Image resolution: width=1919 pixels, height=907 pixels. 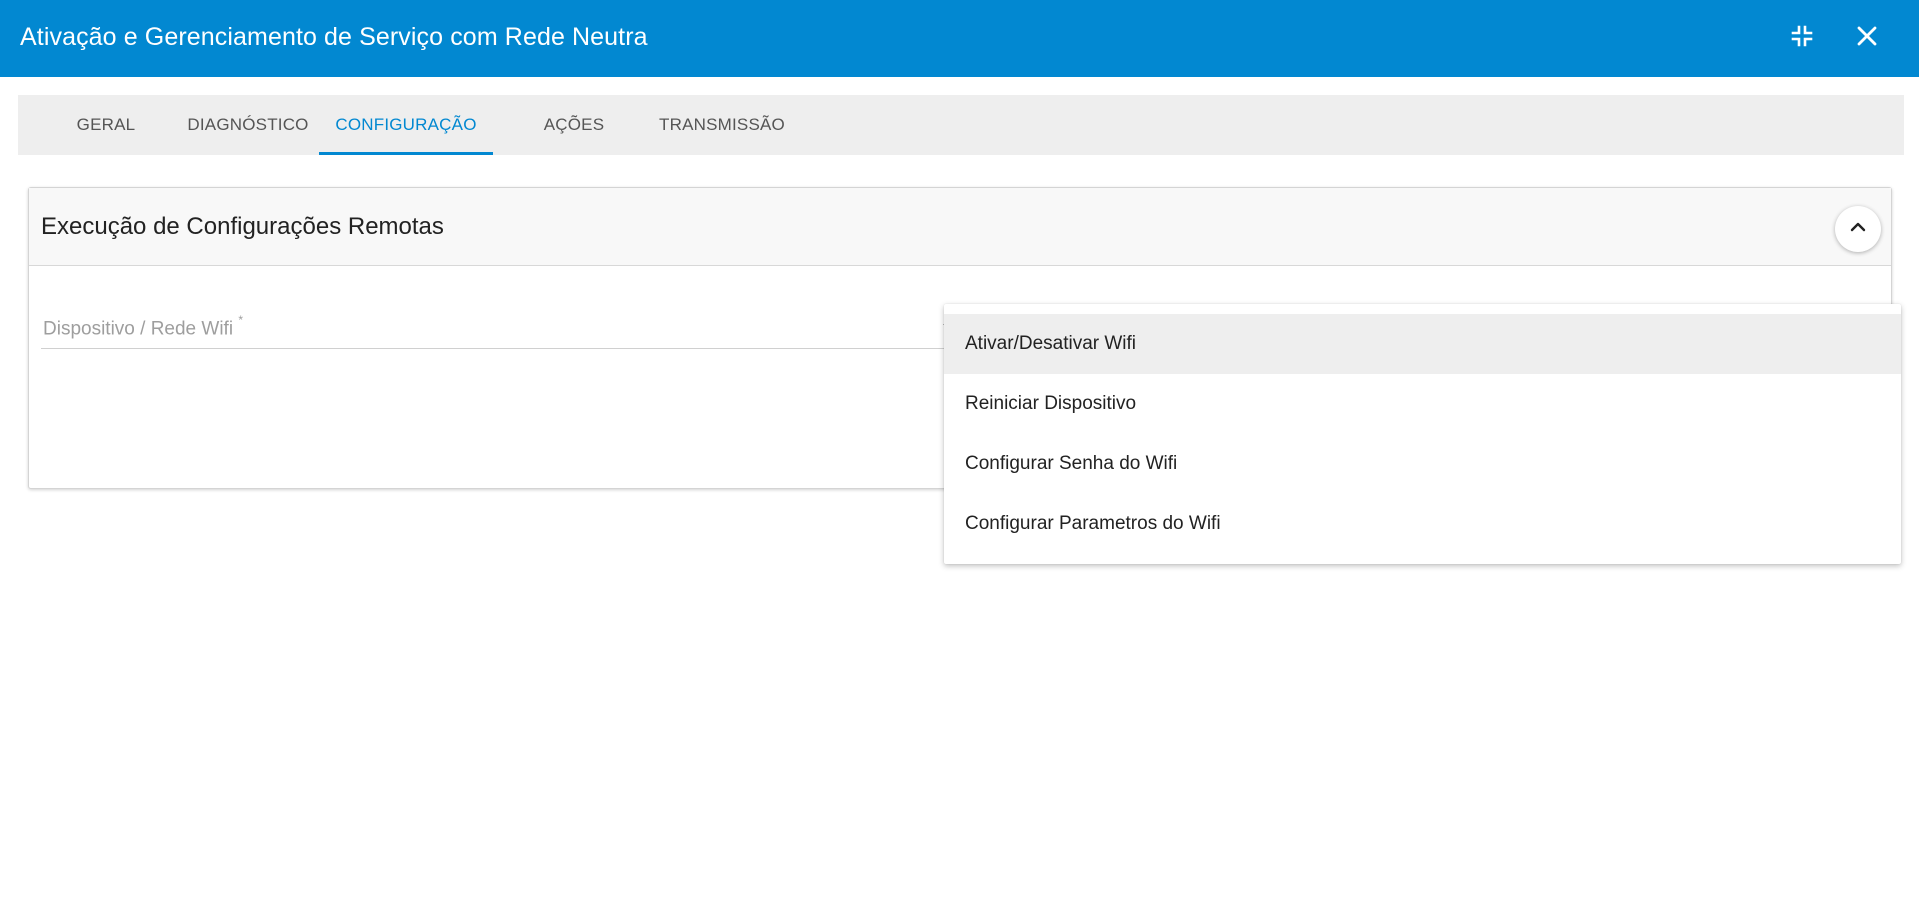 What do you see at coordinates (138, 329) in the screenshot?
I see `device-wifi-label-text: Dispositivo / Rede Wifi` at bounding box center [138, 329].